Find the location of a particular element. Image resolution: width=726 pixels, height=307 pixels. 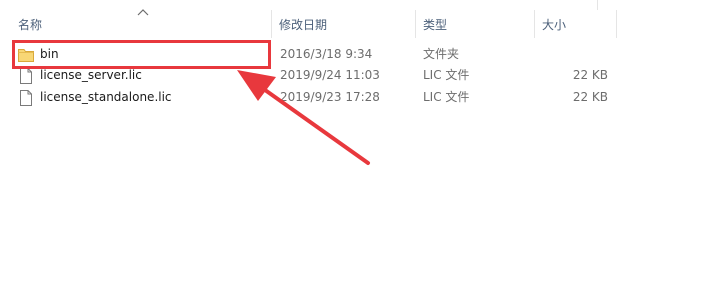

highlight-box is located at coordinates (141, 54).